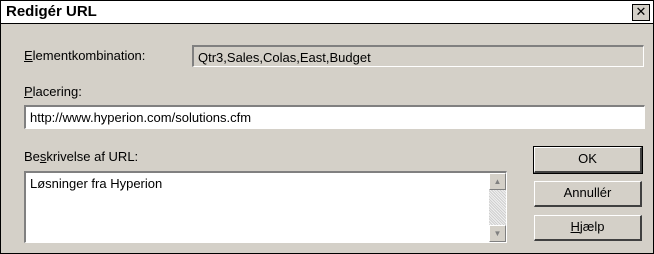 The image size is (654, 254). Describe the element at coordinates (588, 160) in the screenshot. I see `ok-button: OK` at that location.